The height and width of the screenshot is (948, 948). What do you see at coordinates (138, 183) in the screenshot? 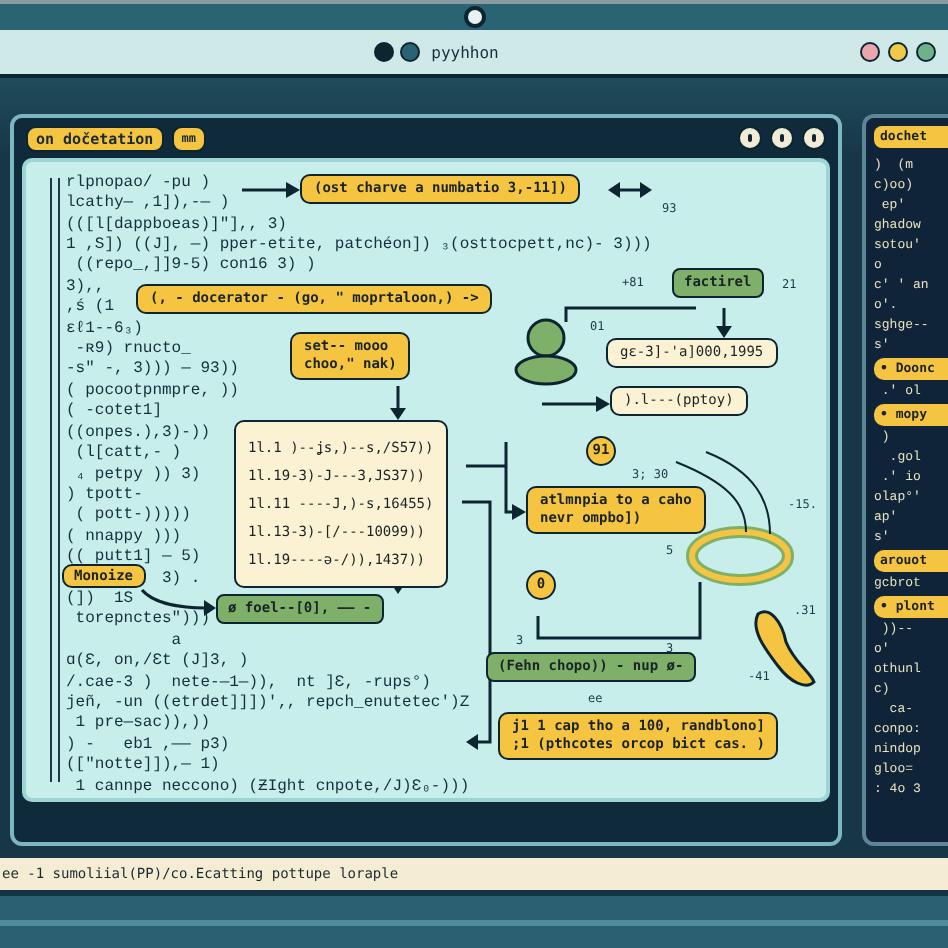
I see `code-line: rlpnopao/ -pu )` at bounding box center [138, 183].